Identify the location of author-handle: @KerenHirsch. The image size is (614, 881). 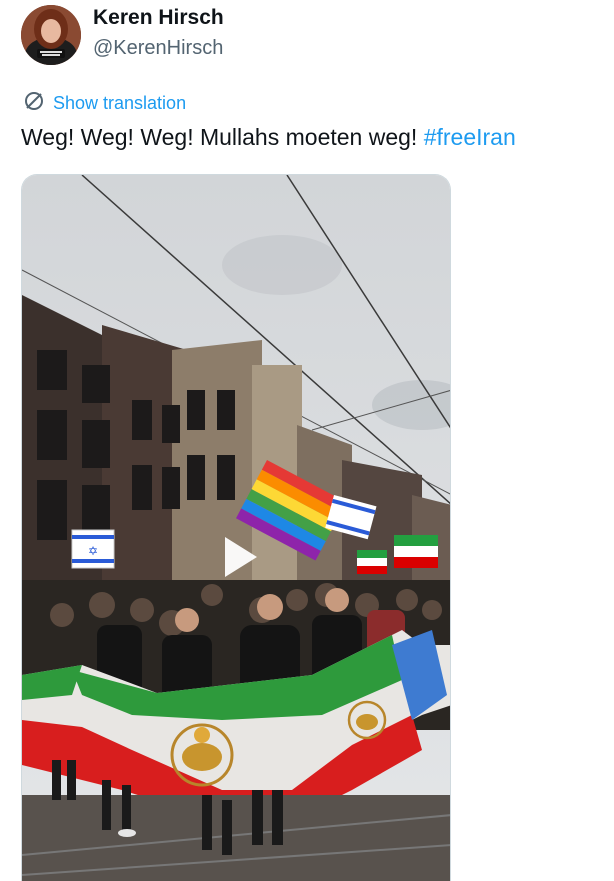
(158, 48).